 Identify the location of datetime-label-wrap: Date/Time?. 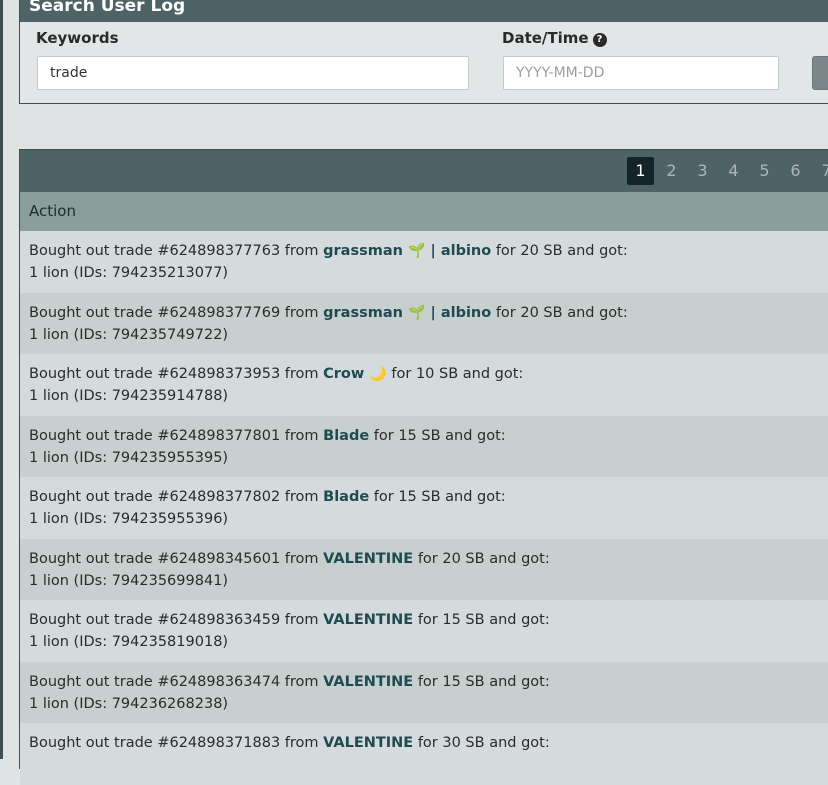
(554, 38).